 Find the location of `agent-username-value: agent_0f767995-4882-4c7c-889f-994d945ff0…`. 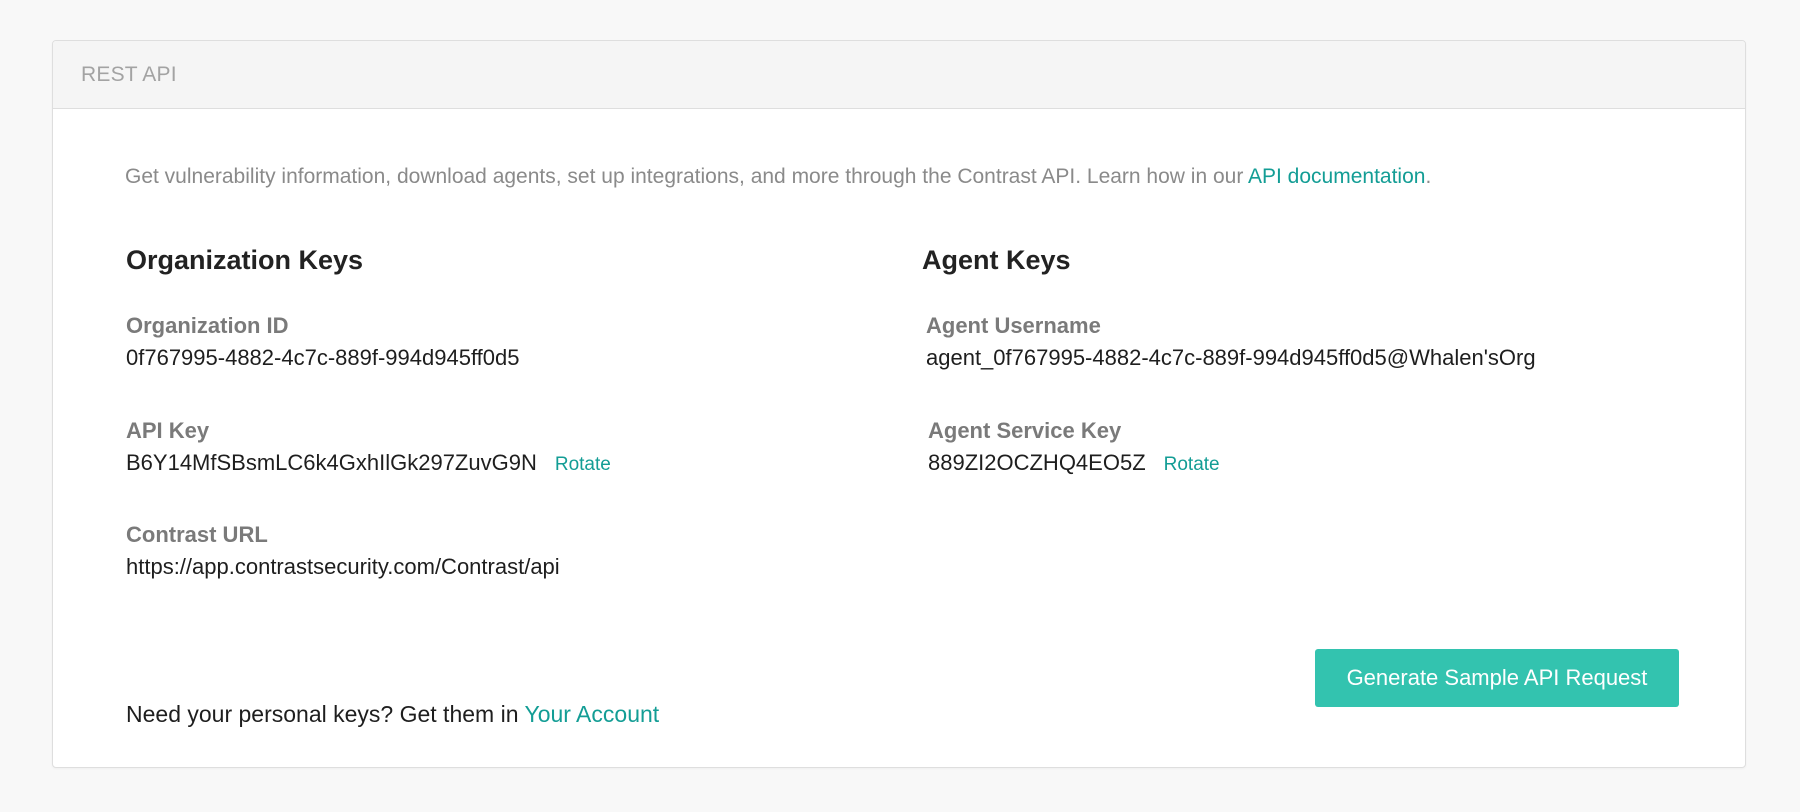

agent-username-value: agent_0f767995-4882-4c7c-889f-994d945ff0… is located at coordinates (1231, 358).